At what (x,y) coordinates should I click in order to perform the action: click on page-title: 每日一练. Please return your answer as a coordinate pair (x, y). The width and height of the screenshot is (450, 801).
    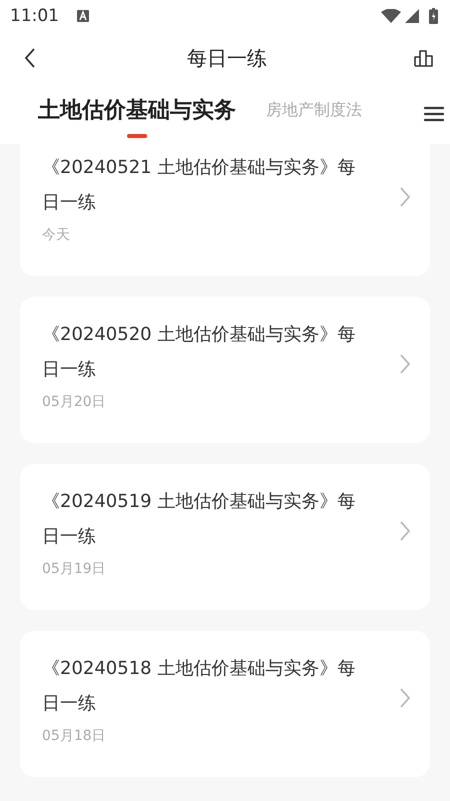
    Looking at the image, I should click on (227, 58).